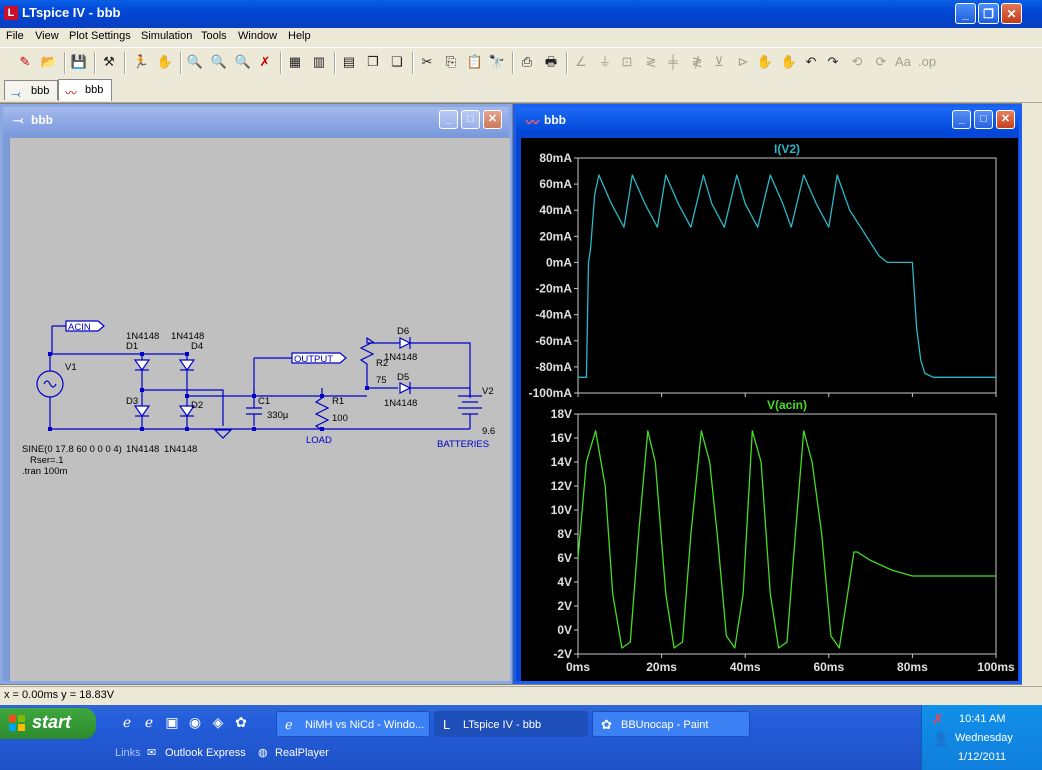  I want to click on menu-plot-settings: Plot Settings, so click(100, 36).